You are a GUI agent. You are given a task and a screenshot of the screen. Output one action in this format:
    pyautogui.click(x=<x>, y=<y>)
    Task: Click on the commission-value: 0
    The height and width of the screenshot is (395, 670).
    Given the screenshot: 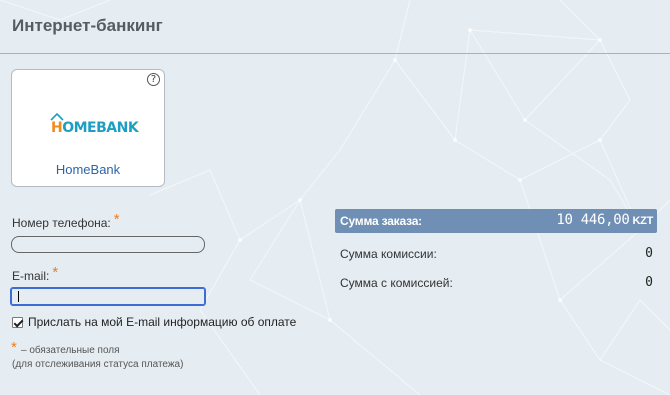 What is the action you would take?
    pyautogui.click(x=649, y=253)
    